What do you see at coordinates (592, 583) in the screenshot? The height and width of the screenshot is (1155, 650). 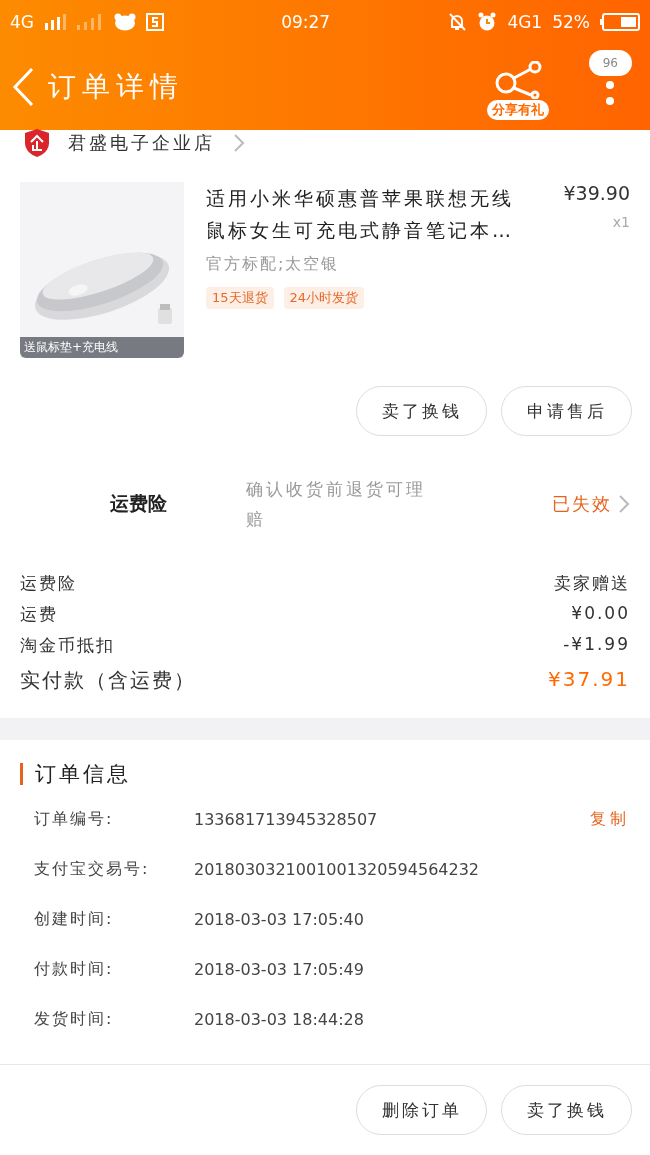 I see `cost-value: 卖家赠送` at bounding box center [592, 583].